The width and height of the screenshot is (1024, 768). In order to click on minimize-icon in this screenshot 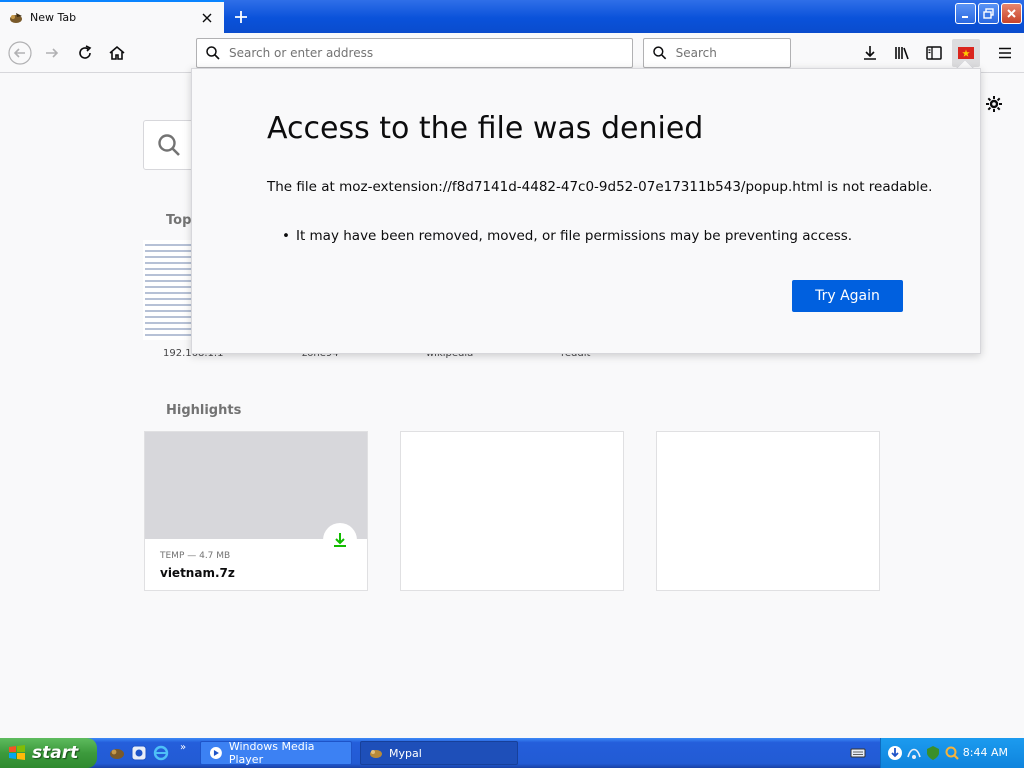, I will do `click(964, 16)`.